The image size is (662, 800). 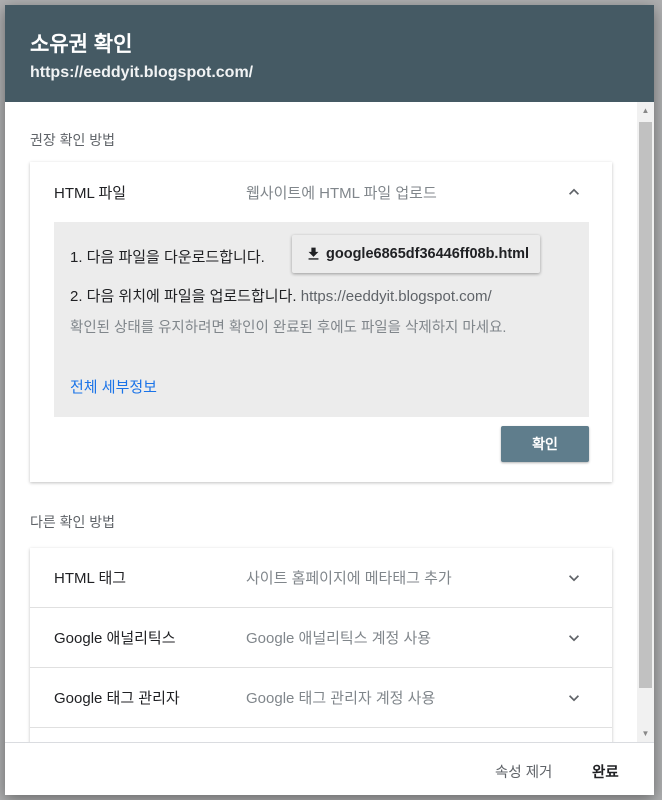 I want to click on method-description: Google 태그 관리자 계정 사용, so click(x=341, y=698).